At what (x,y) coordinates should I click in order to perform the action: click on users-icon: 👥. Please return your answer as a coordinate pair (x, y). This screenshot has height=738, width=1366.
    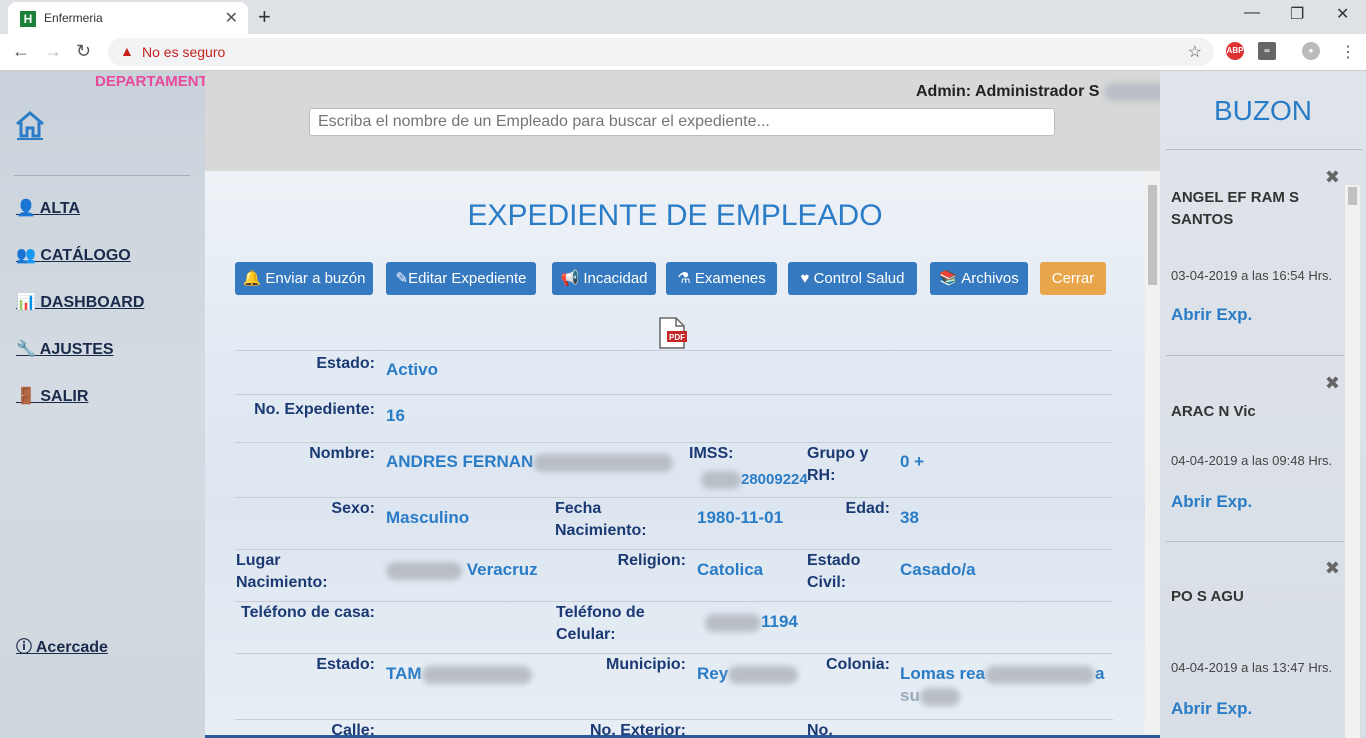
    Looking at the image, I should click on (26, 255).